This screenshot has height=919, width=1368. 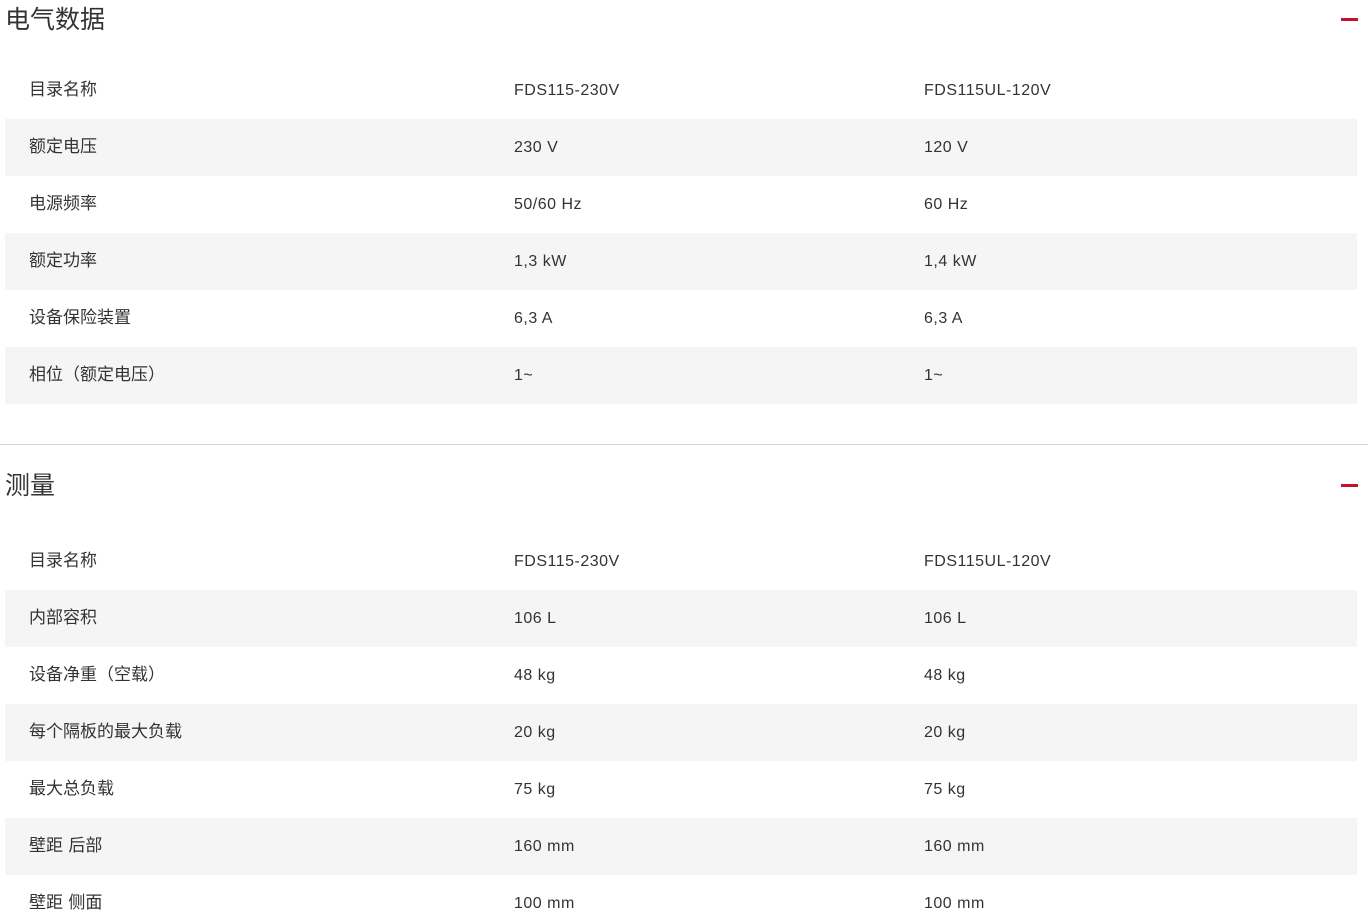 I want to click on row-value-model-1: 106 L, so click(x=535, y=618).